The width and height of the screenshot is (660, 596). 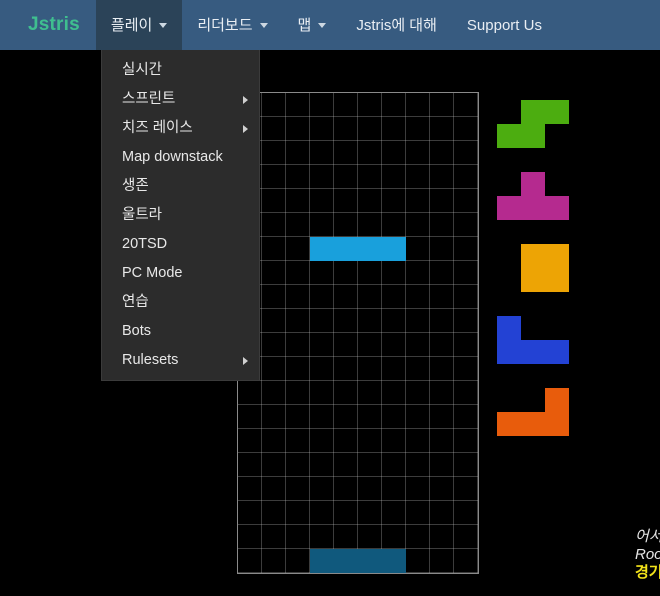 I want to click on dropdown-item-label: 20TSD, so click(x=145, y=244).